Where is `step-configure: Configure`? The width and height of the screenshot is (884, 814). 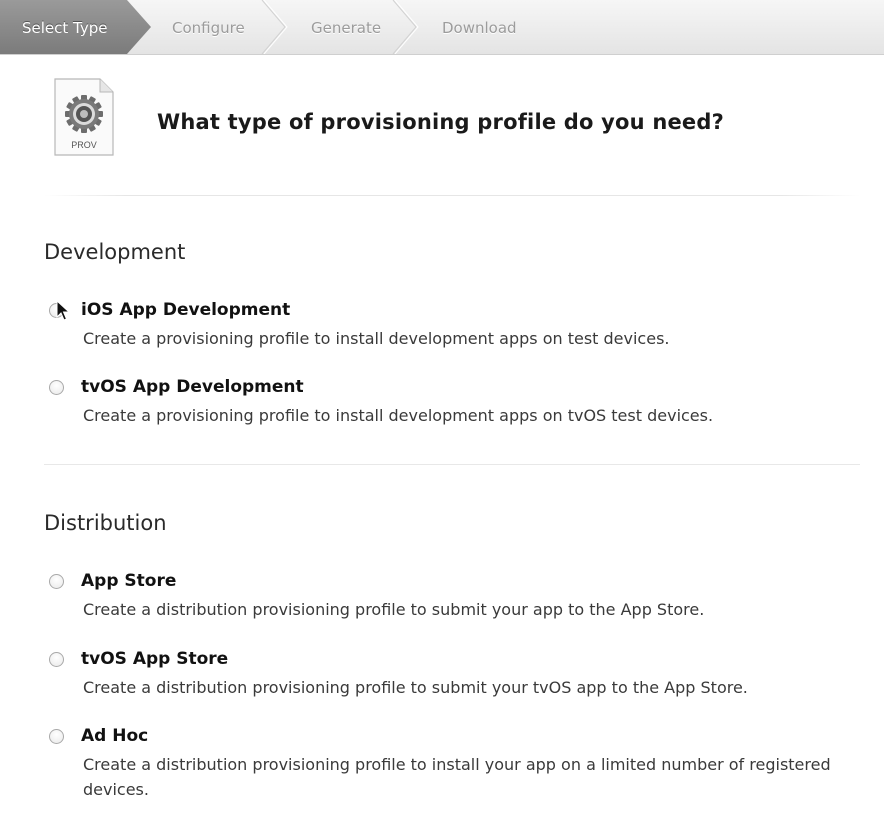 step-configure: Configure is located at coordinates (208, 27).